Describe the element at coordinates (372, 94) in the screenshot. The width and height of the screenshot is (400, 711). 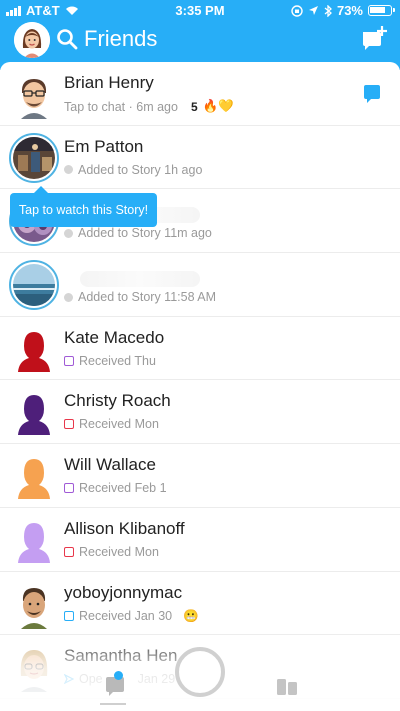
I see `chat-bubble-icon` at that location.